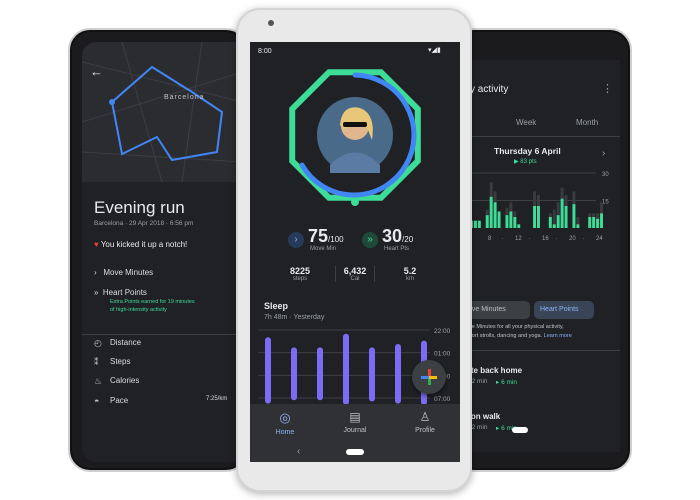 This screenshot has height=500, width=700. What do you see at coordinates (504, 336) in the screenshot?
I see `description-text: short strolls, dancing and yoga.` at bounding box center [504, 336].